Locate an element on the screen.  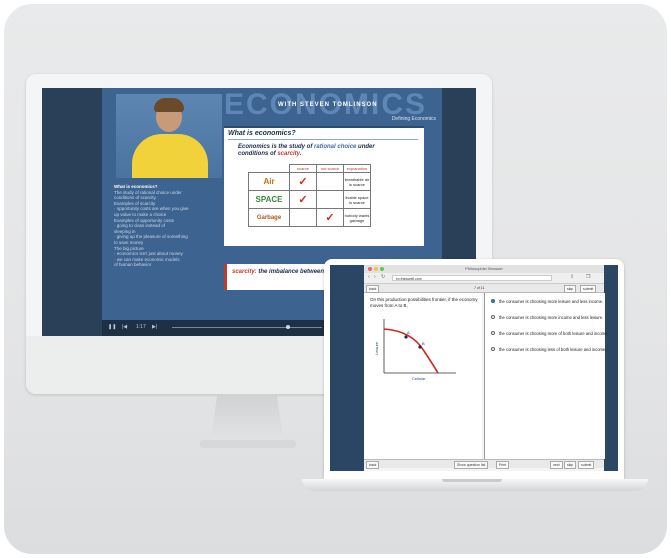
question-counter: 7 of 11 is located at coordinates (479, 288).